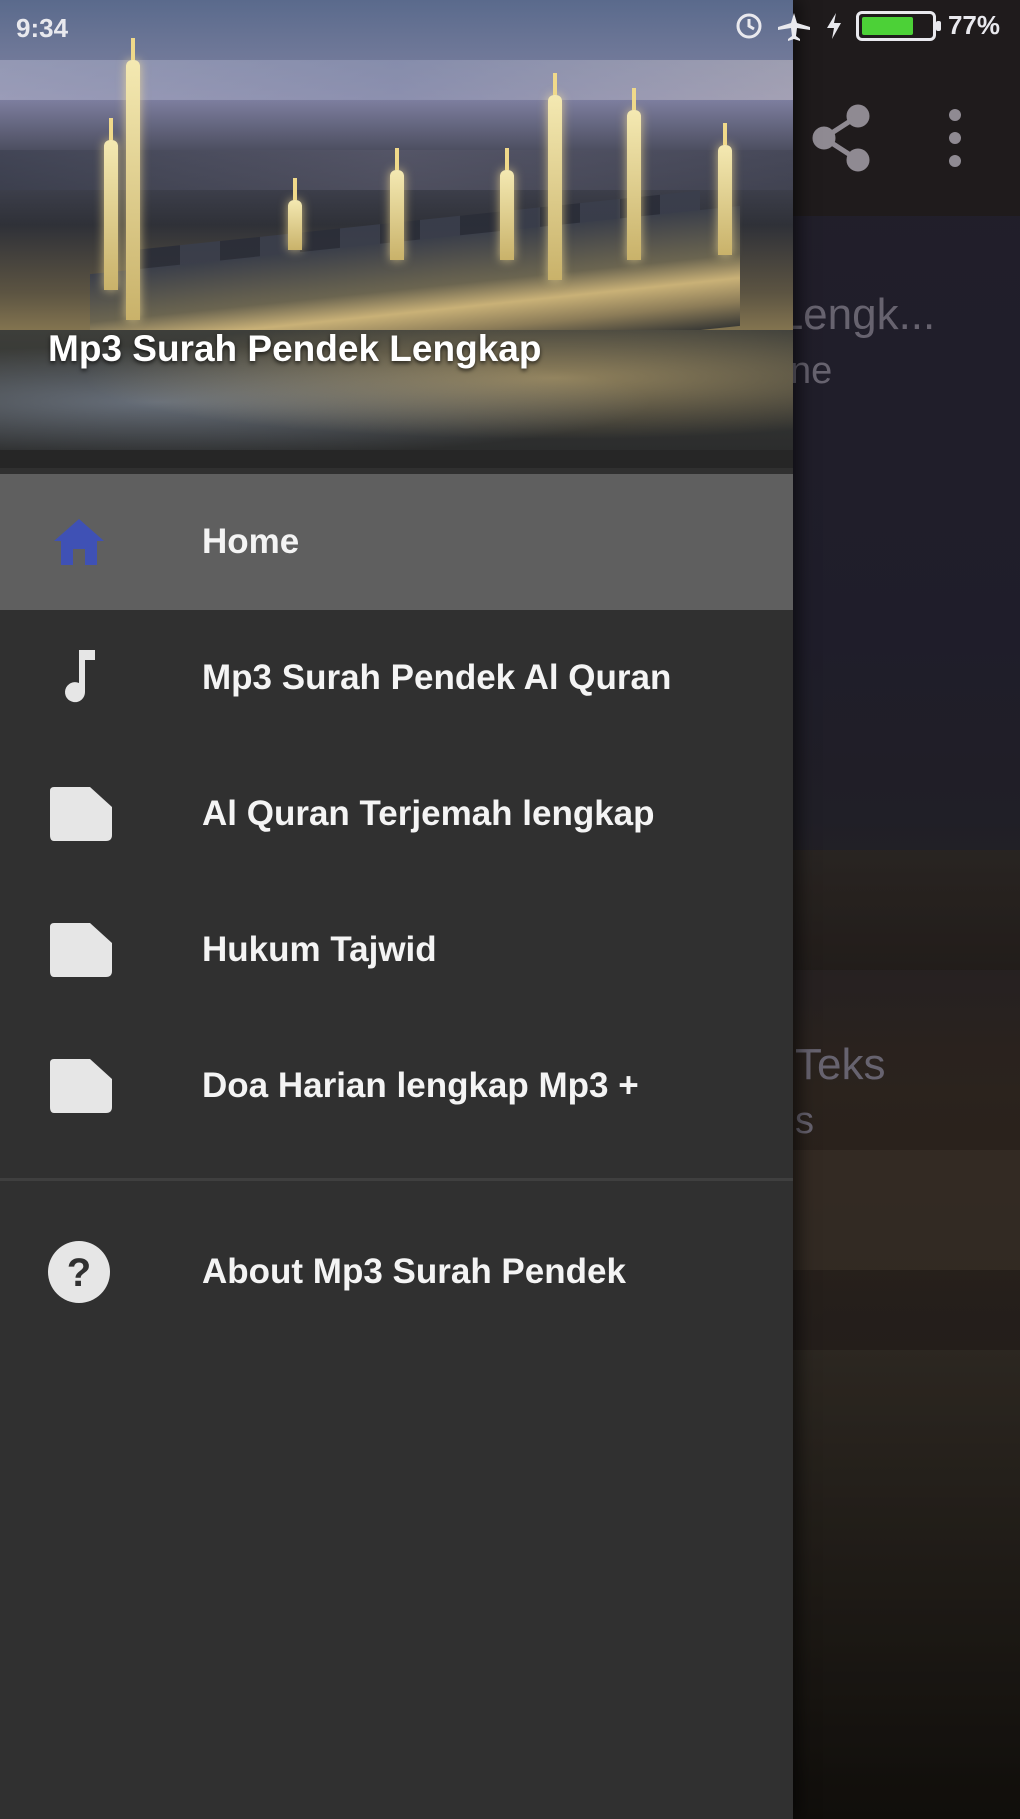 The height and width of the screenshot is (1819, 1020). What do you see at coordinates (396, 542) in the screenshot?
I see `drawer-item-home: Home` at bounding box center [396, 542].